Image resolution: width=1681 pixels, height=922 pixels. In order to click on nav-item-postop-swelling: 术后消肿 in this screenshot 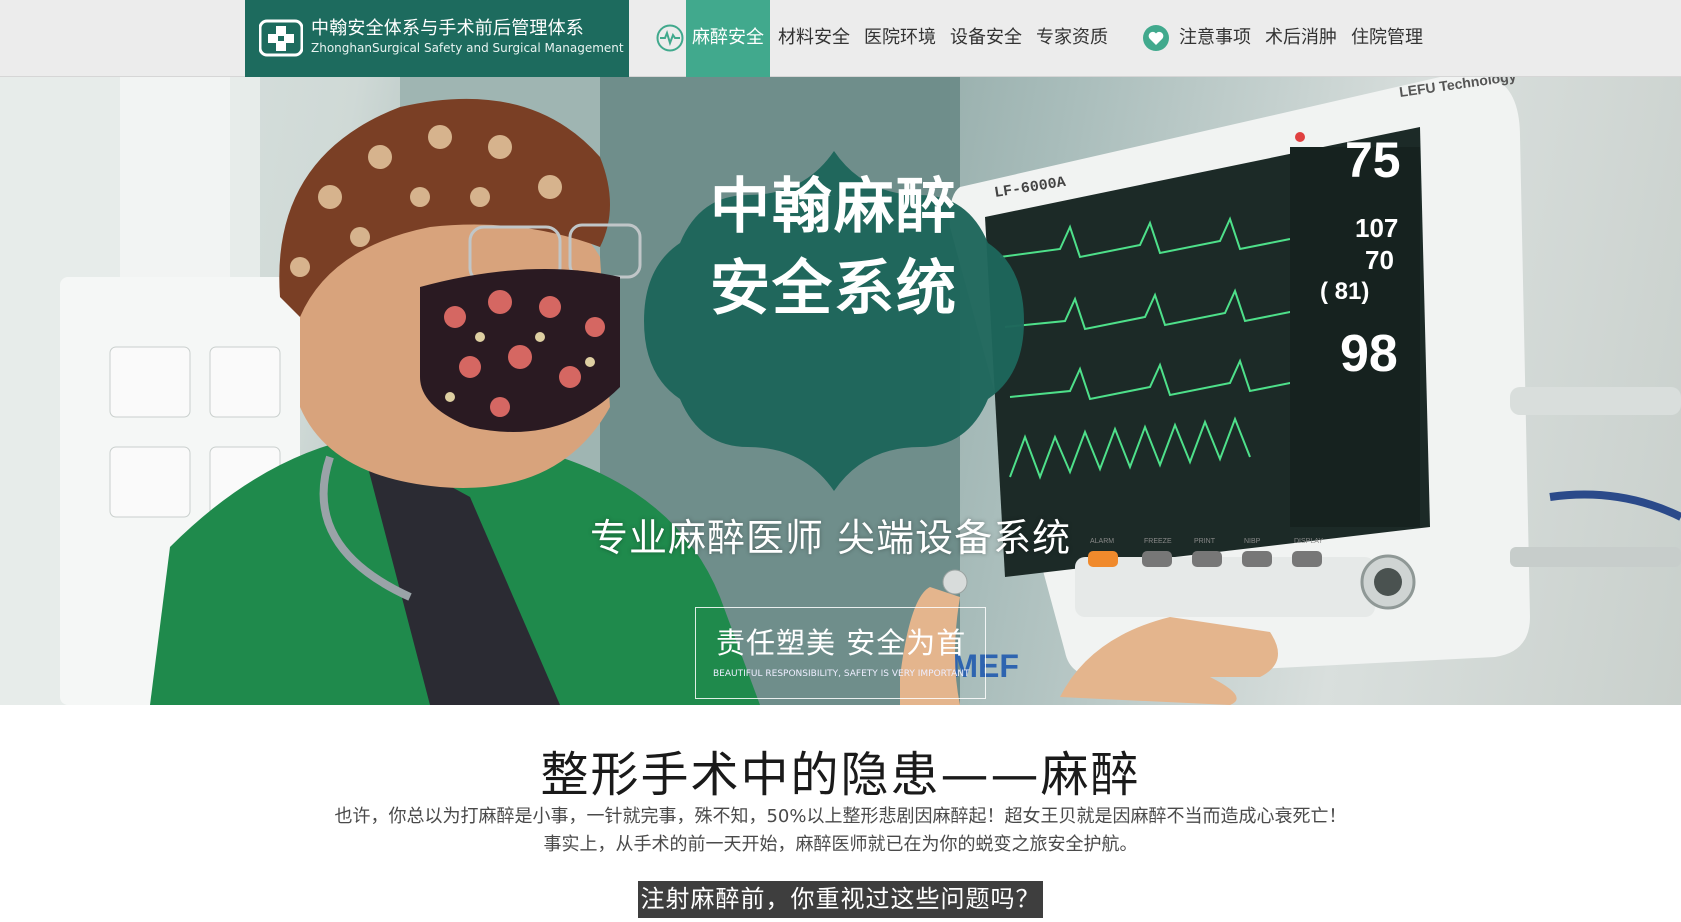, I will do `click(1301, 38)`.